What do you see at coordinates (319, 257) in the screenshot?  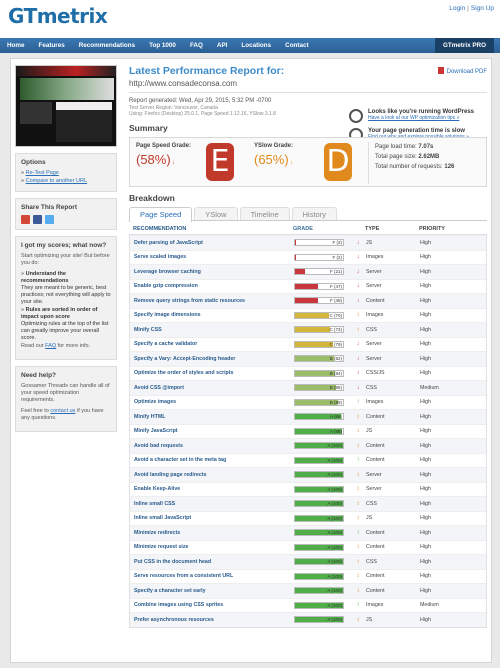 I see `grade-bar: F (2)` at bounding box center [319, 257].